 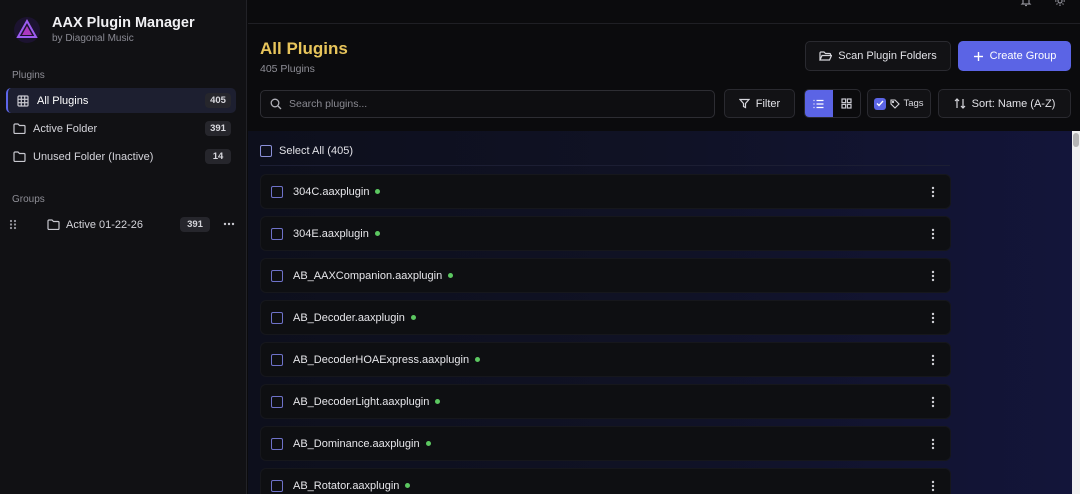 I want to click on plugin-row: 304E.aaxplugin, so click(x=605, y=233).